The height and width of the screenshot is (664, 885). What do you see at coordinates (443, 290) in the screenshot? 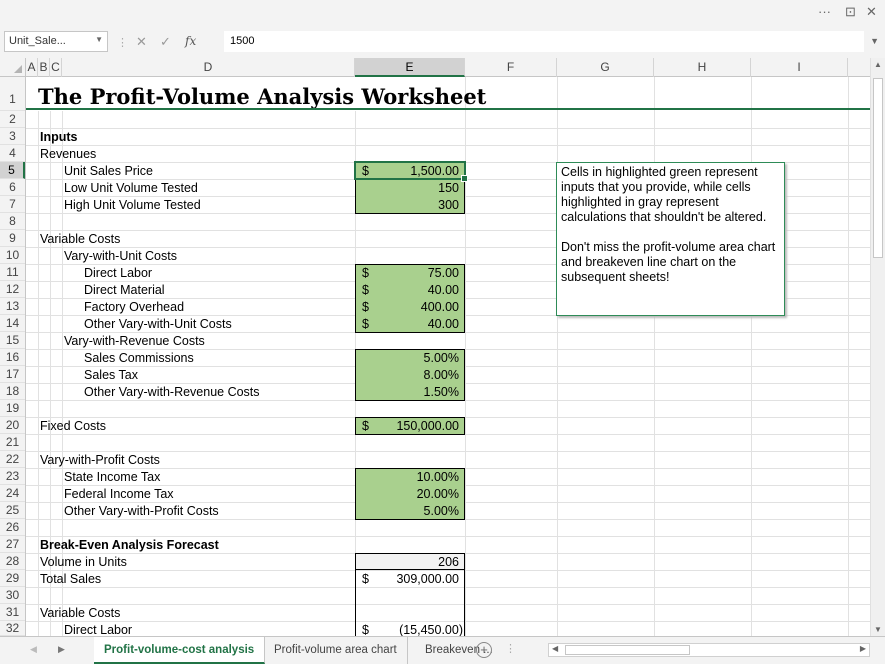
I see `value-direct-material: 40.00` at bounding box center [443, 290].